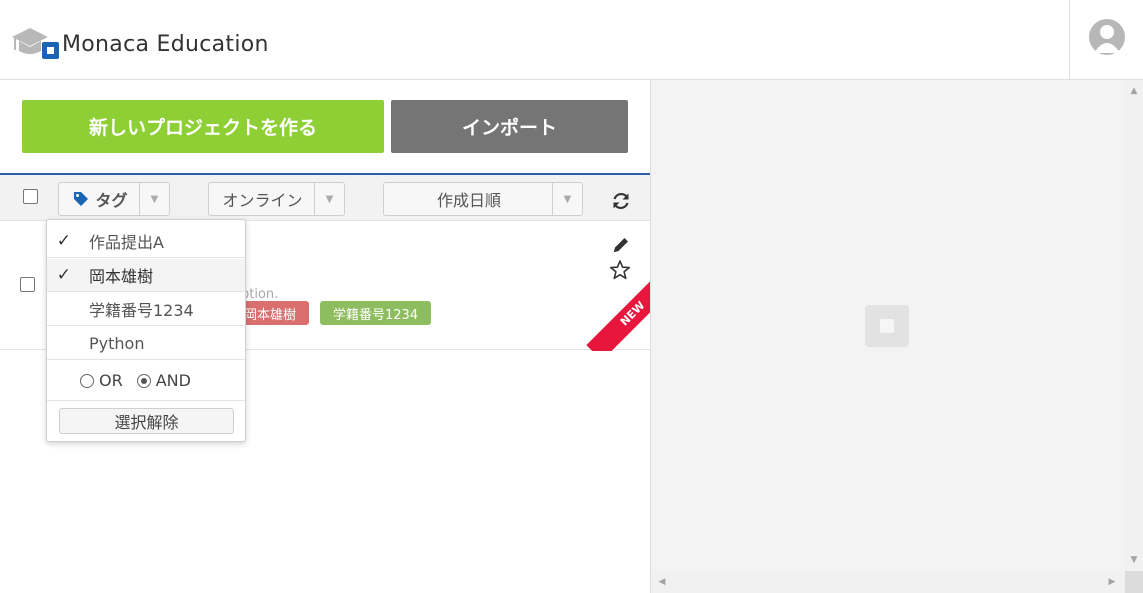  Describe the element at coordinates (81, 199) in the screenshot. I see `tag-icon` at that location.